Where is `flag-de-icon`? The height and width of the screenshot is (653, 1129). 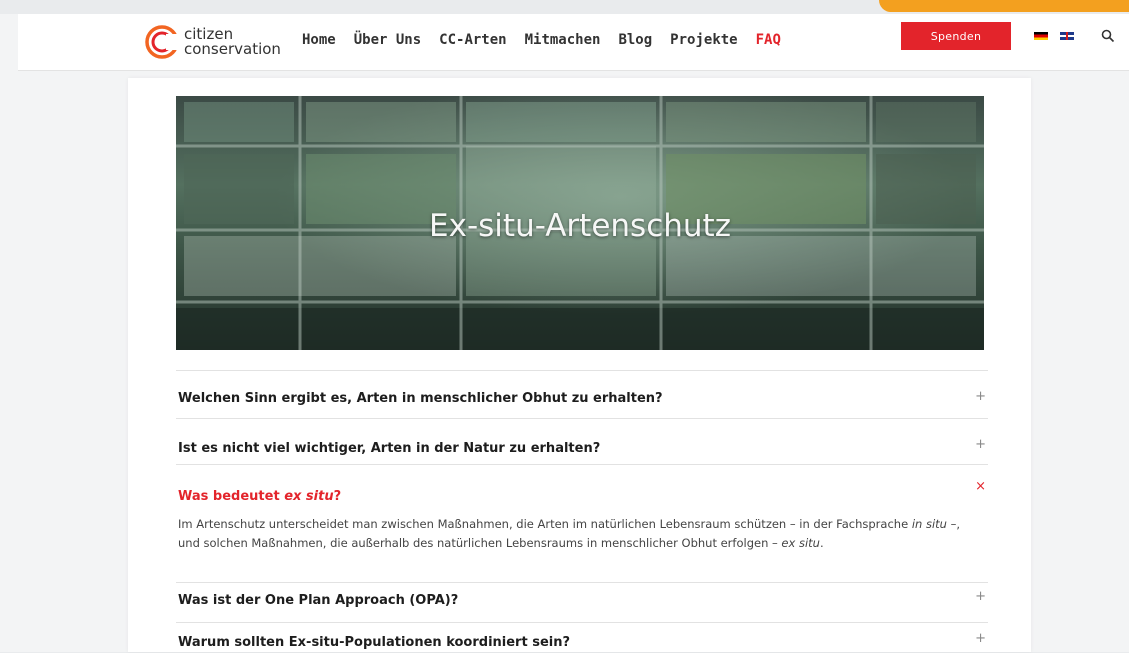 flag-de-icon is located at coordinates (1041, 36).